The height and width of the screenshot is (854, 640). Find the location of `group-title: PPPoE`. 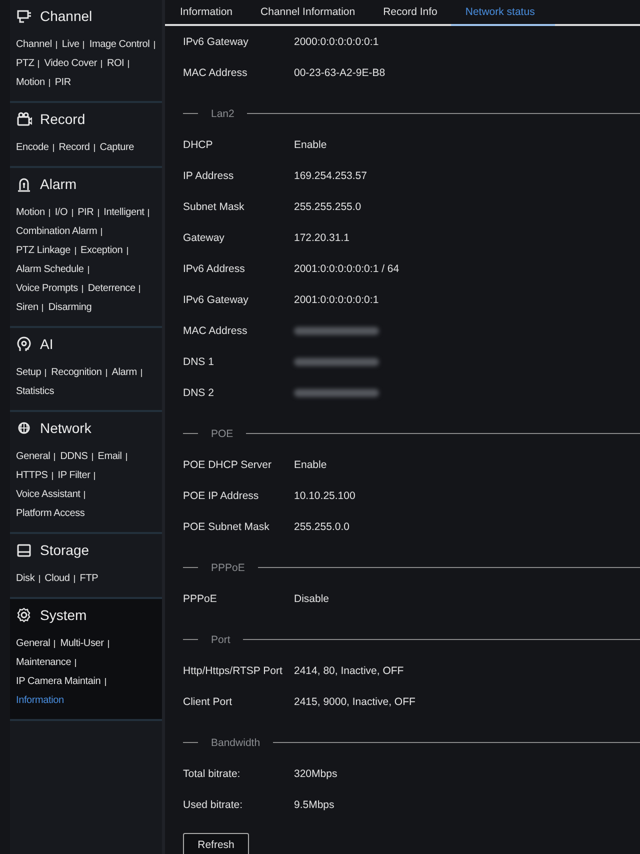

group-title: PPPoE is located at coordinates (228, 568).